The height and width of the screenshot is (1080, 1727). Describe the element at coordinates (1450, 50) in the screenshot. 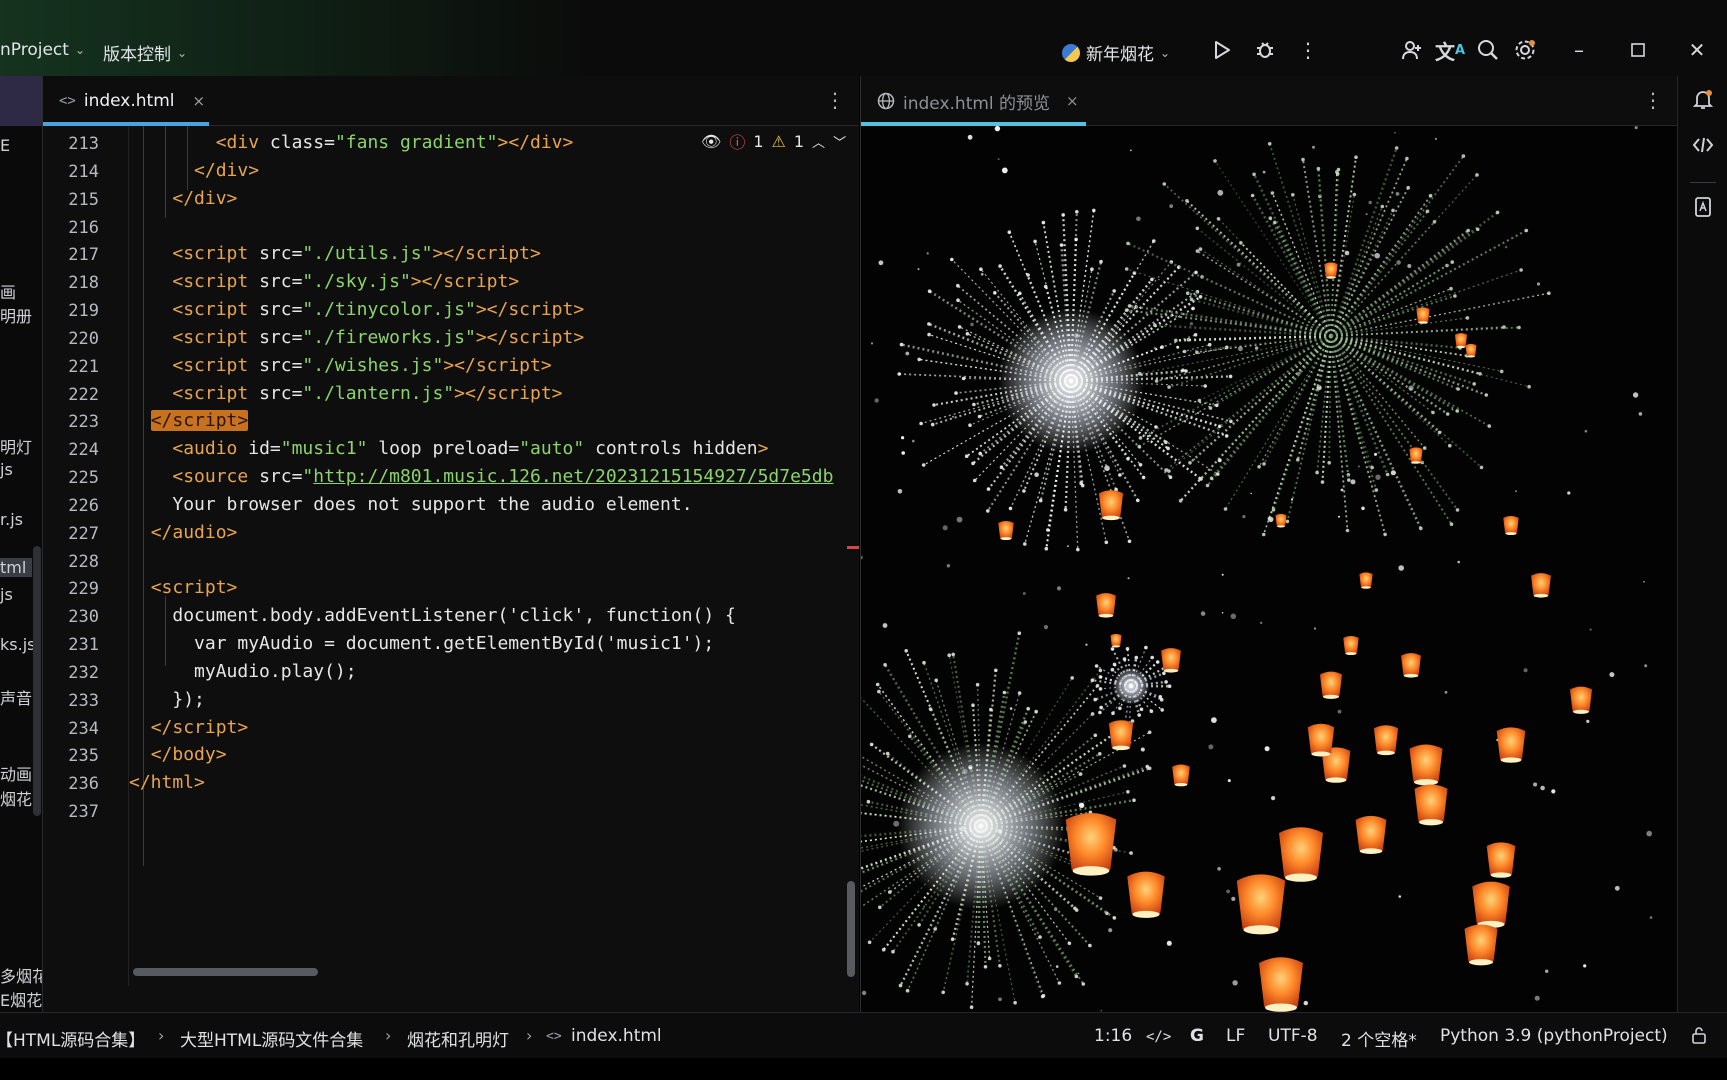

I see `translate-icon: 文A` at that location.